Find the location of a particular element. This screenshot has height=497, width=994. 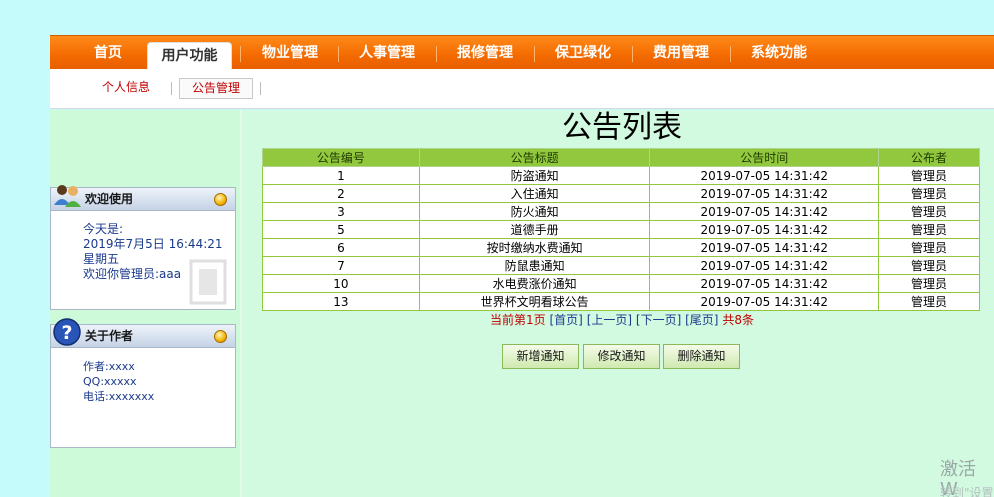

table-row: 7 防鼠患通知 2019-07-05 14:31:42 管理员 is located at coordinates (621, 265).